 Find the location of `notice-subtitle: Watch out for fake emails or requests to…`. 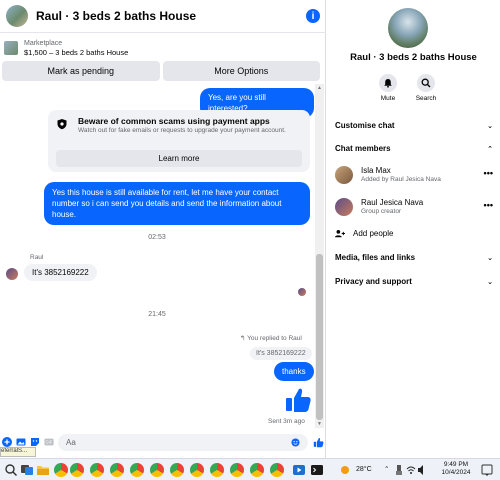

notice-subtitle: Watch out for fake emails or requests to… is located at coordinates (182, 130).